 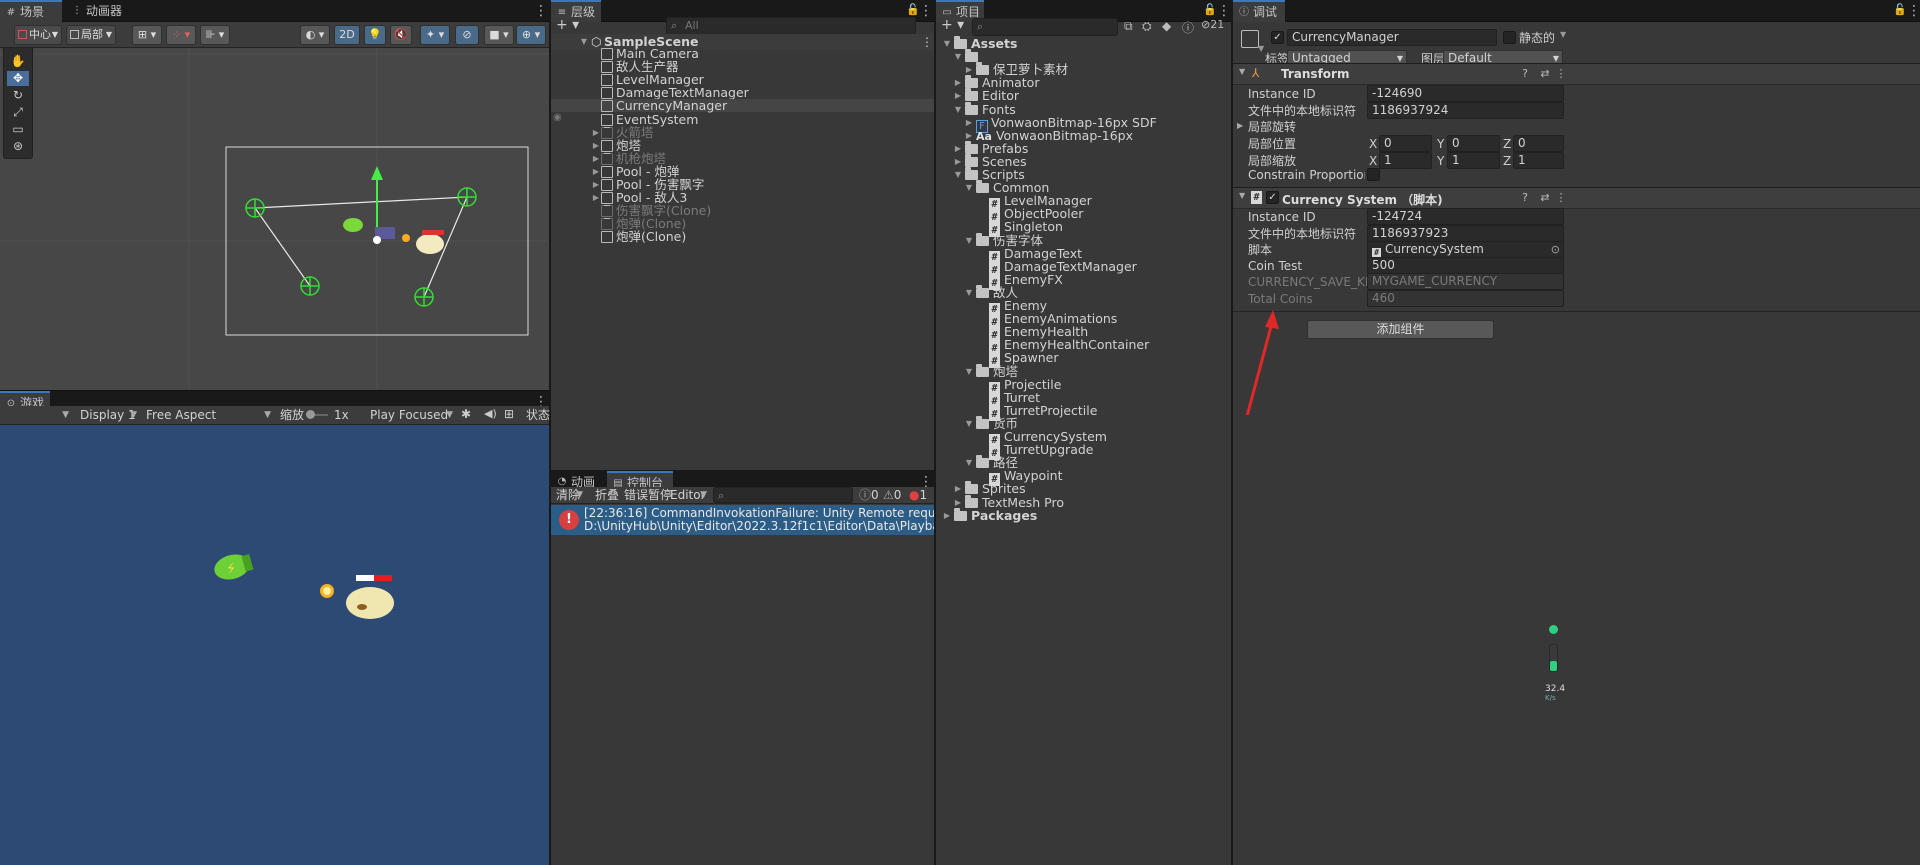 What do you see at coordinates (742, 171) in the screenshot?
I see `hierarchy-item: ▶ Pool - 炮弹` at bounding box center [742, 171].